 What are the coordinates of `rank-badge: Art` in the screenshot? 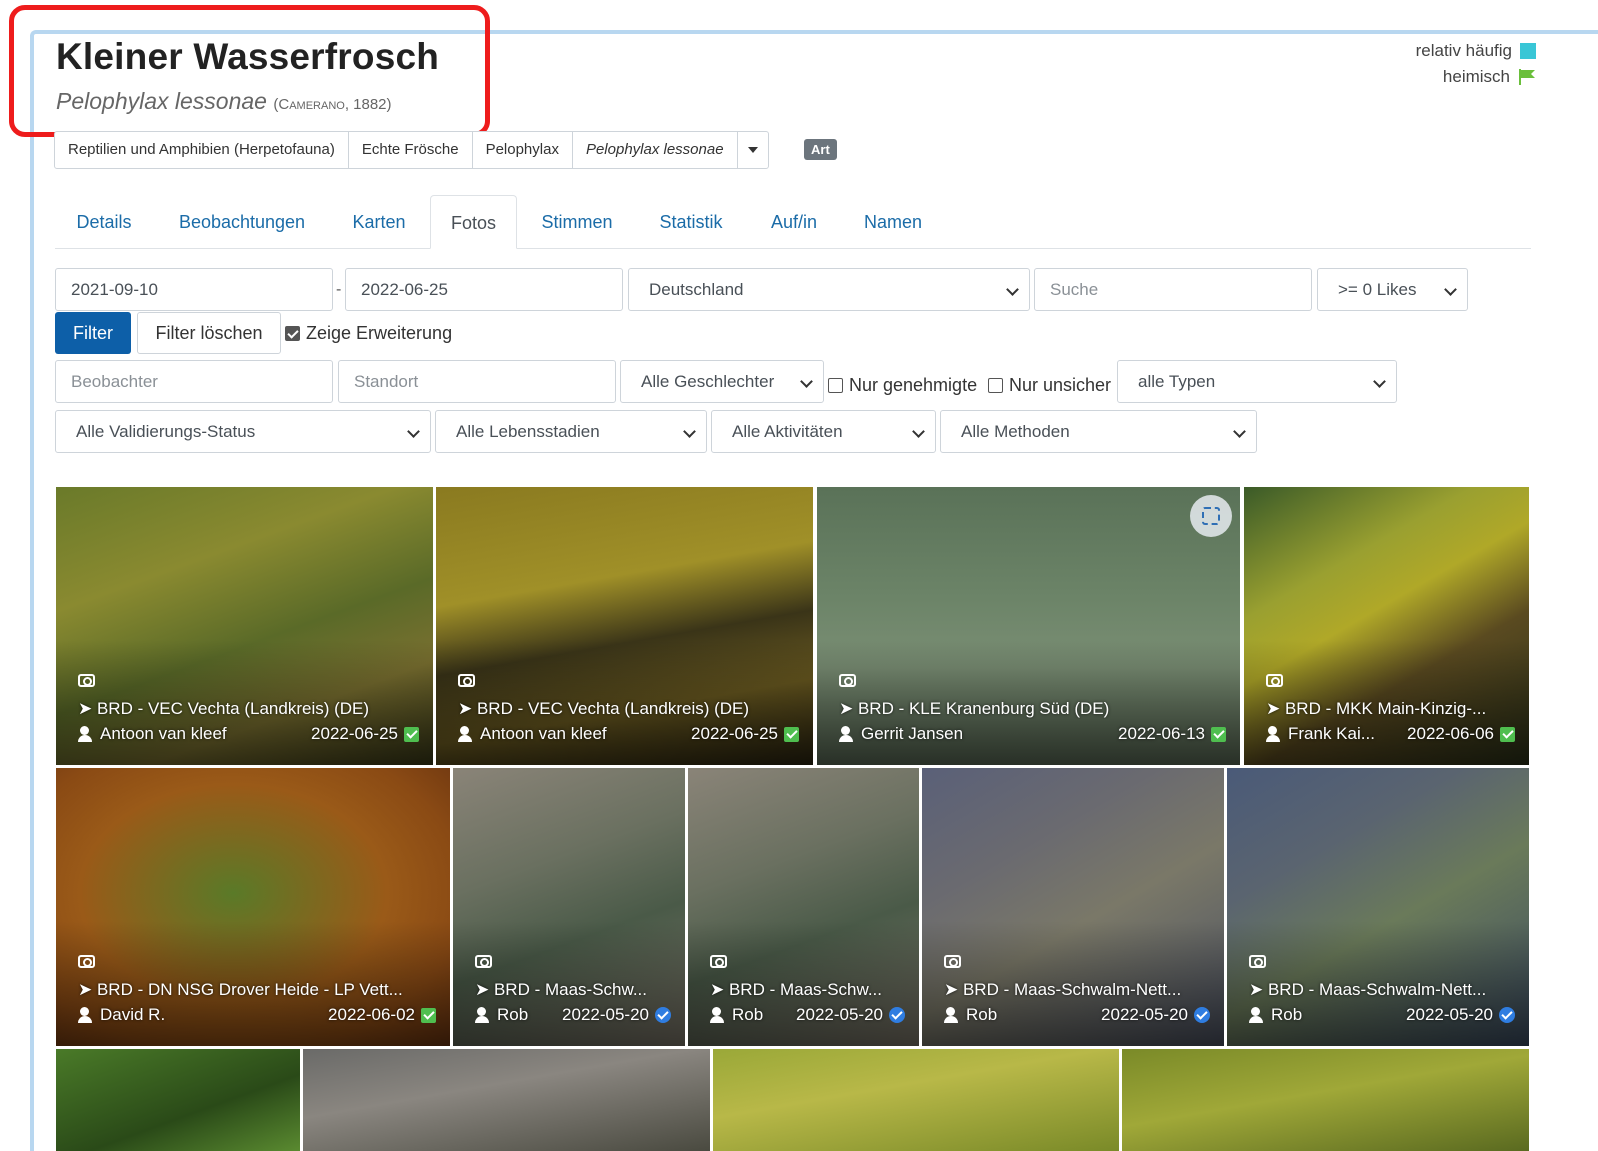 It's located at (820, 149).